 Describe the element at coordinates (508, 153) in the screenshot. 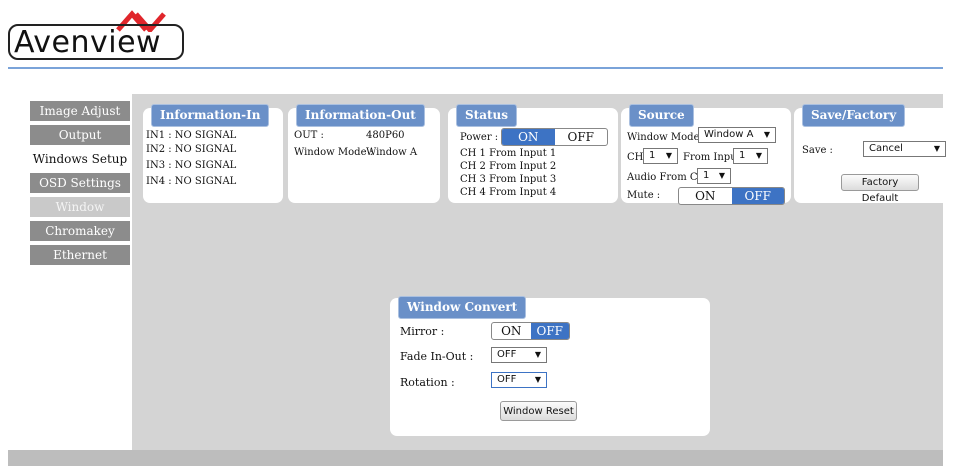

I see `channel-1-source: CH 1 From Input 1` at that location.